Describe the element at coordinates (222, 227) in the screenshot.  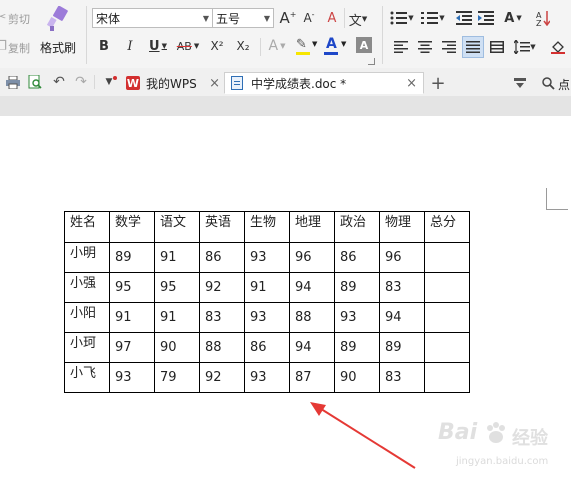
I see `table-header-cell: 英语` at that location.